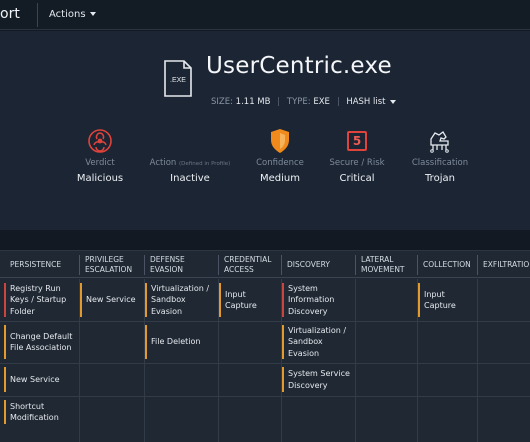 The image size is (530, 442). I want to click on stat-action: Action (Defined in Profile) Inactive, so click(190, 155).